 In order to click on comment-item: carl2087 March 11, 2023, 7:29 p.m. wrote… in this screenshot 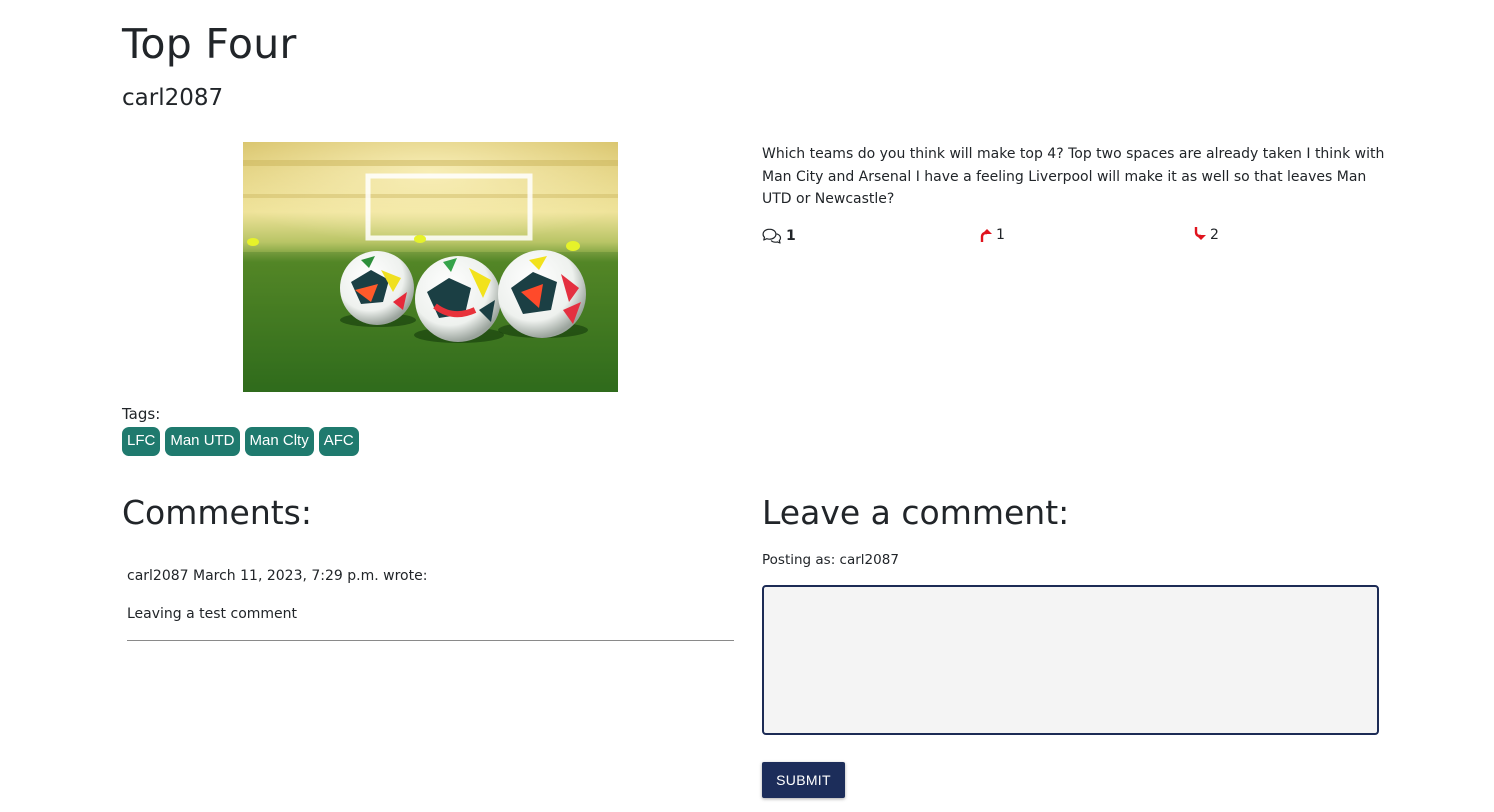, I will do `click(430, 603)`.